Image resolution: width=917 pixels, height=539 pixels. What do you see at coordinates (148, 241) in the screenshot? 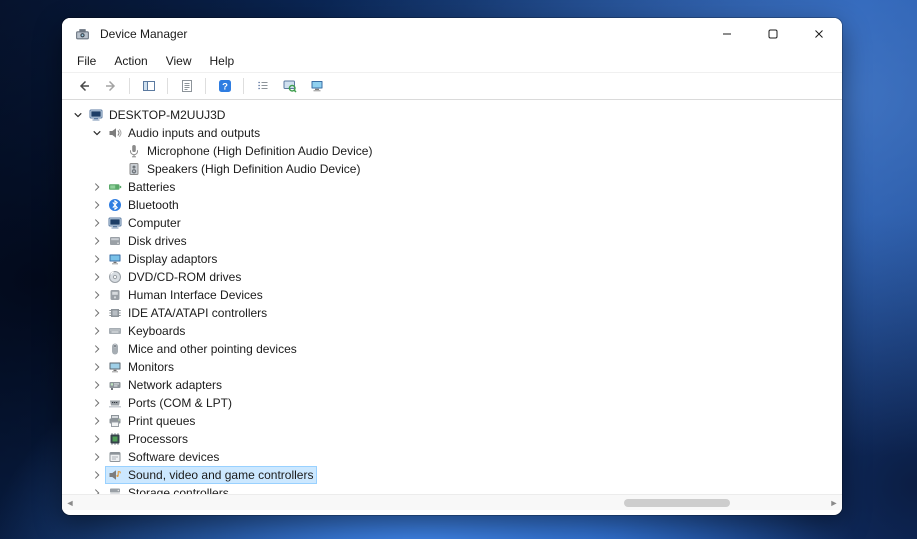
I see `tree-item-content: Disk drives` at bounding box center [148, 241].